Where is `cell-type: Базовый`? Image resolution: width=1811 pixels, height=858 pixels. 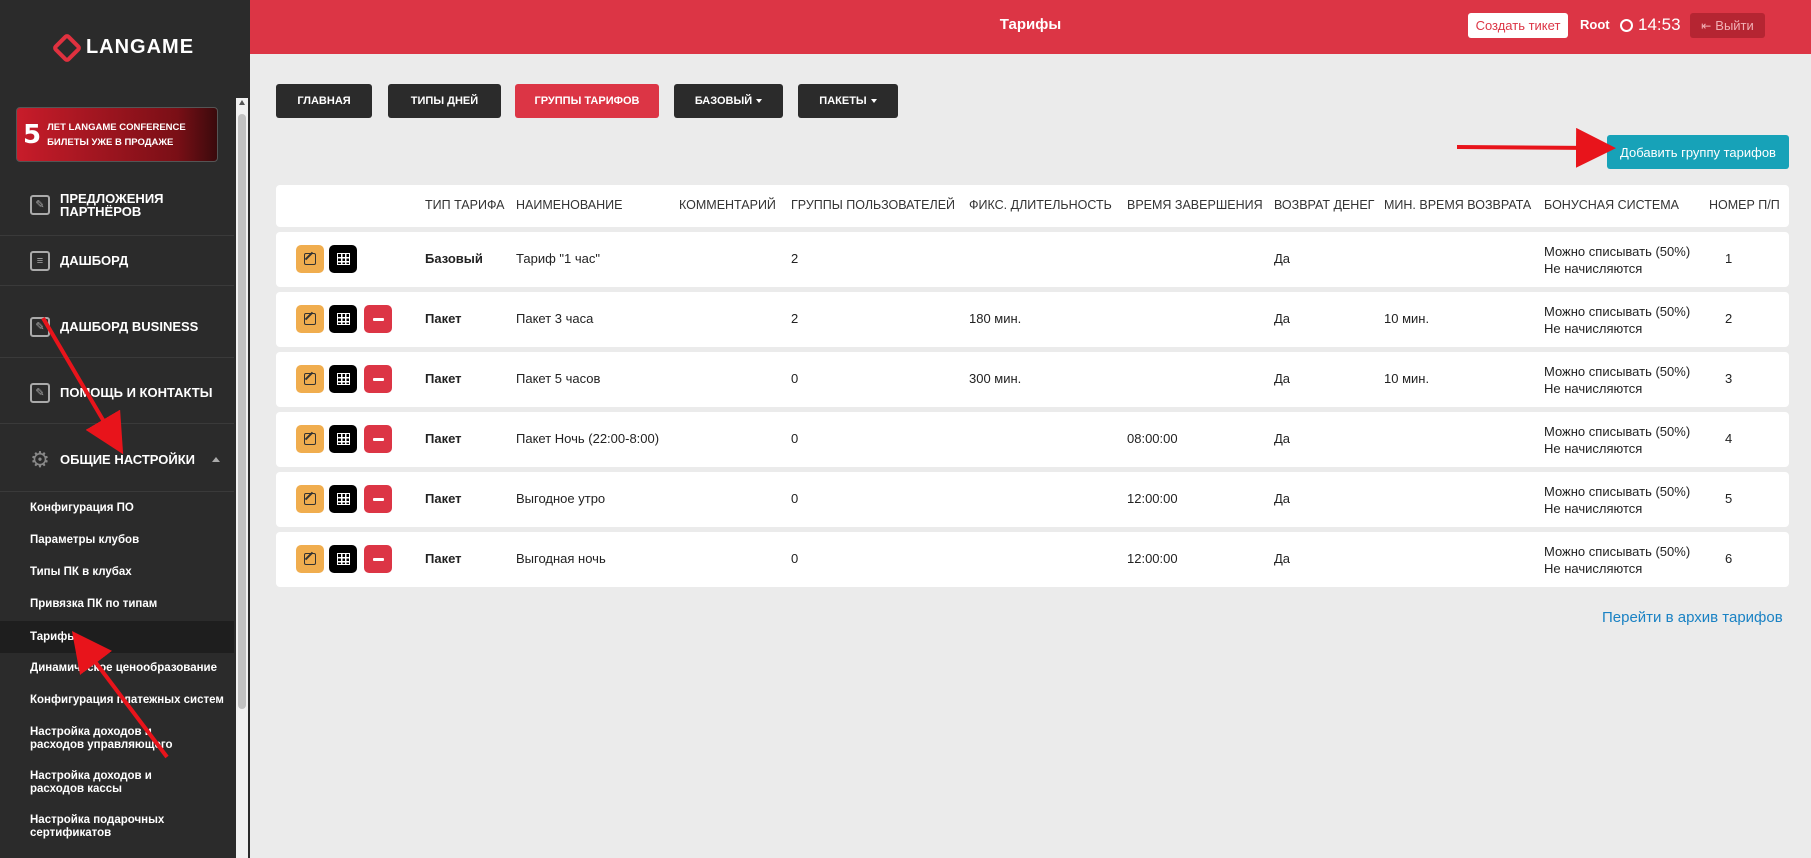 cell-type: Базовый is located at coordinates (454, 258).